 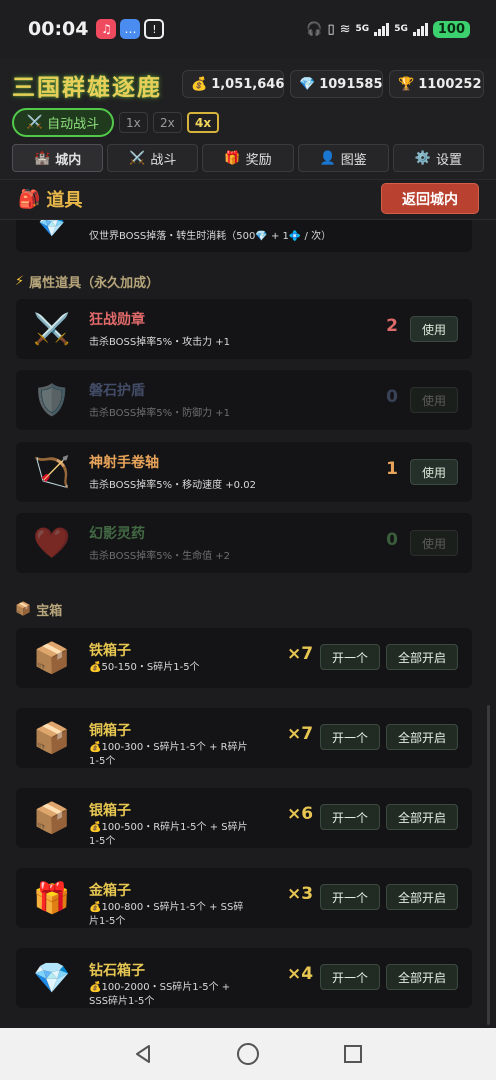 I want to click on inventory-header: 🎒 道具 返回城内, so click(x=248, y=200).